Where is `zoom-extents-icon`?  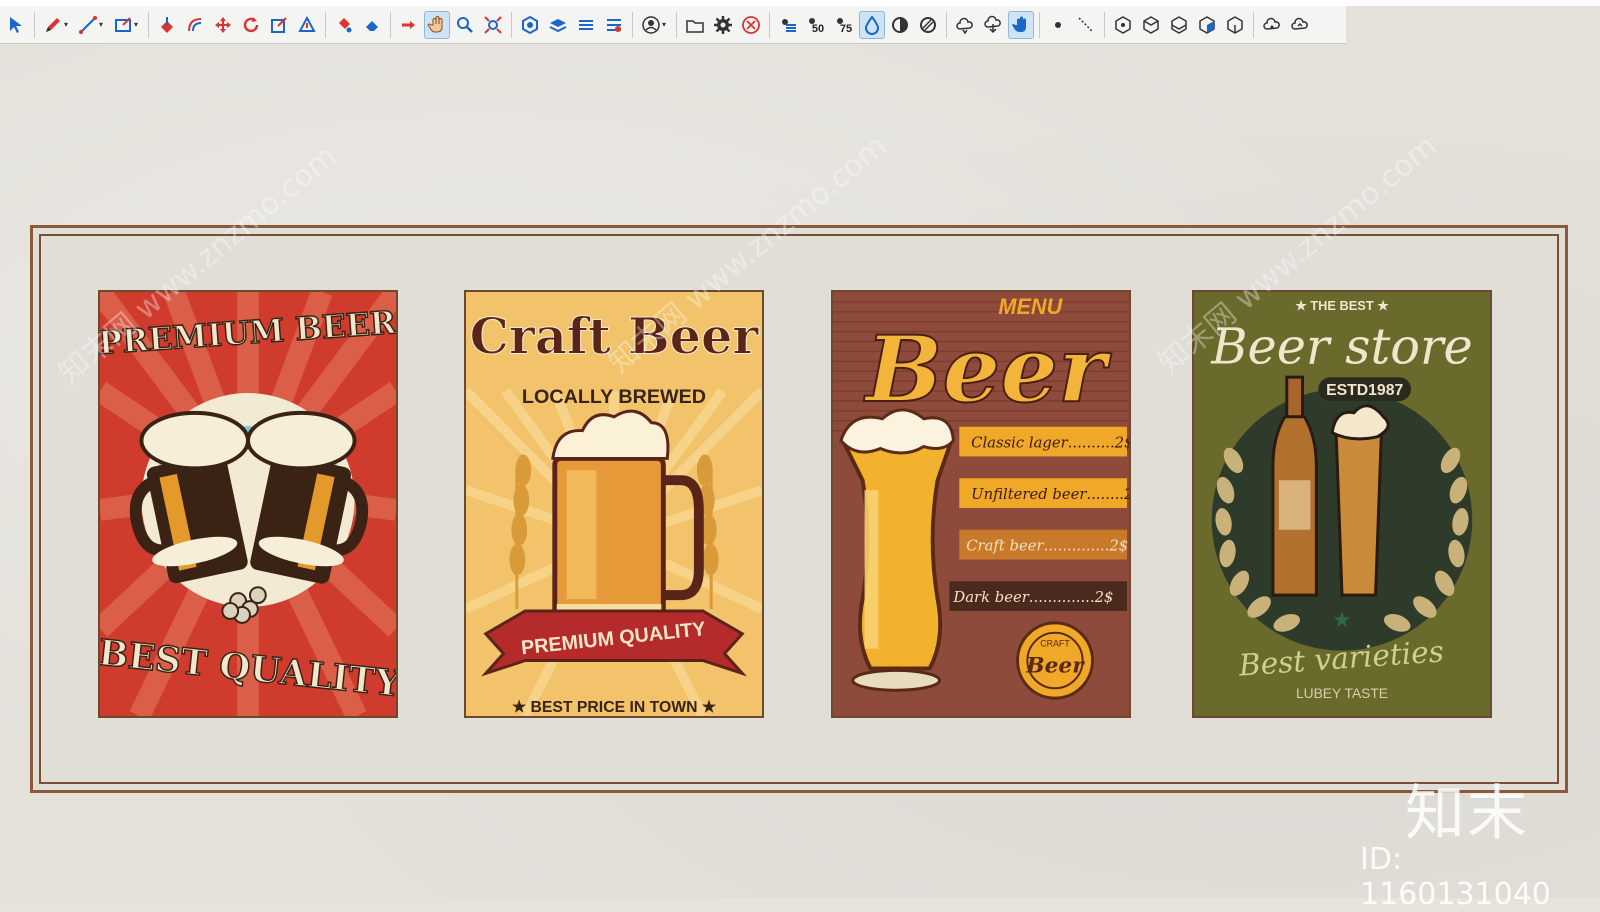 zoom-extents-icon is located at coordinates (493, 24).